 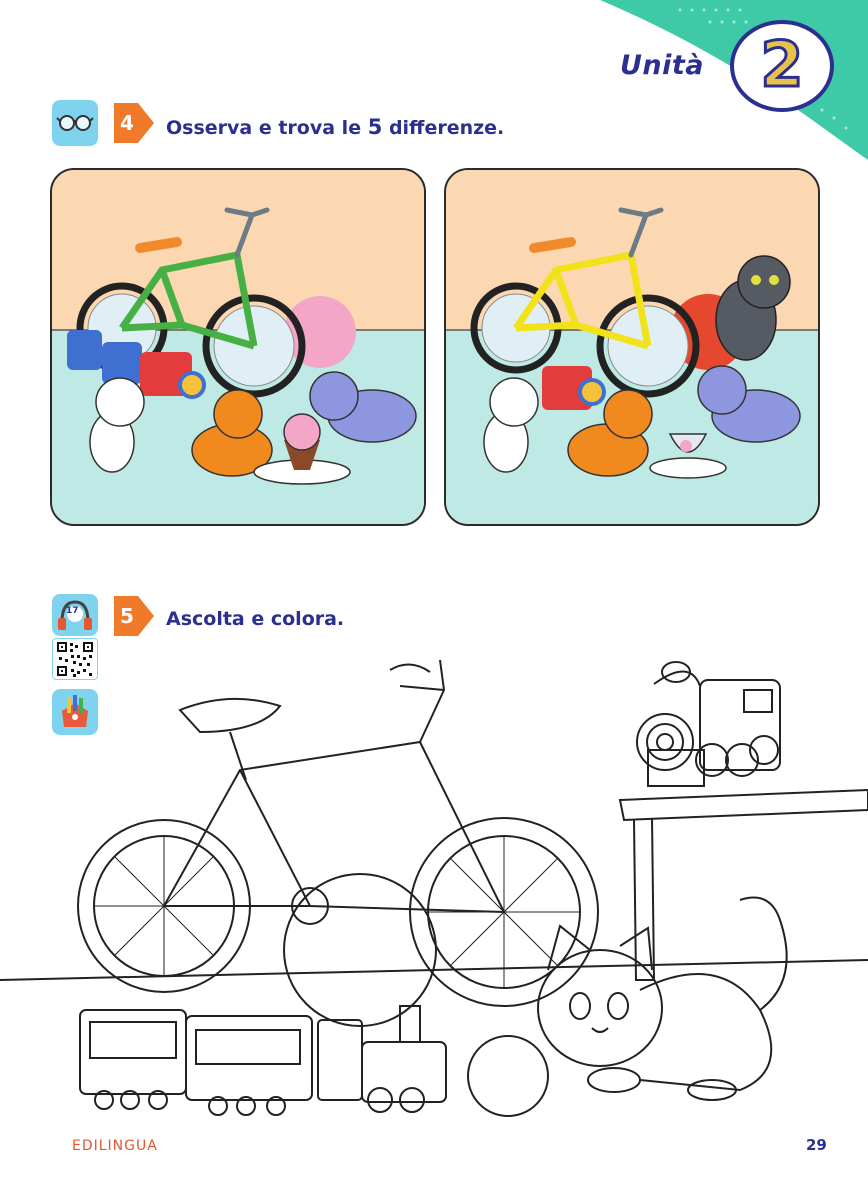 What do you see at coordinates (662, 65) in the screenshot?
I see `unit-label: Unità` at bounding box center [662, 65].